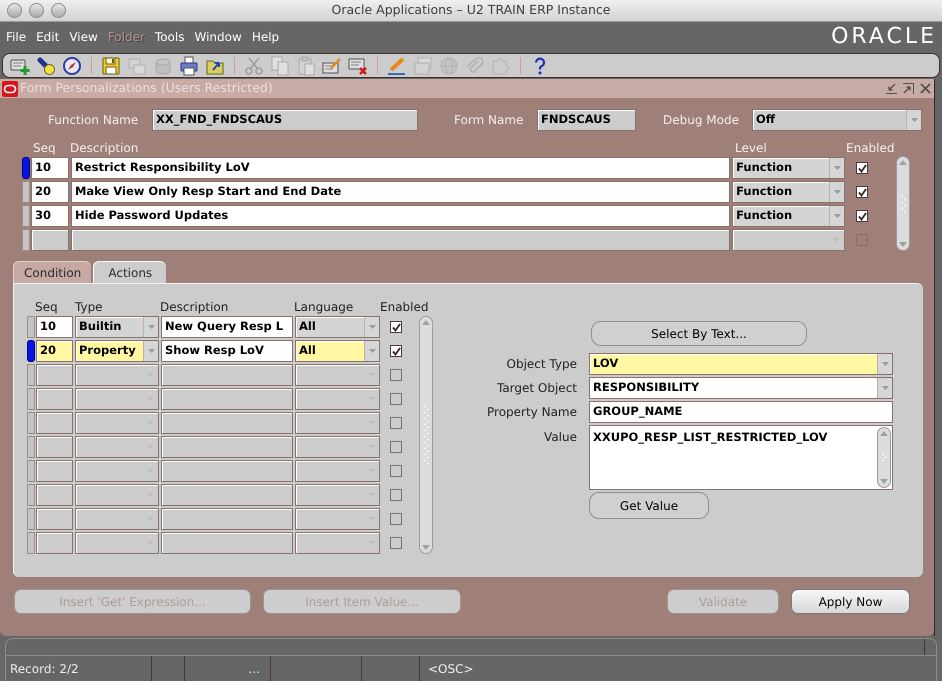  I want to click on maximize-icon, so click(908, 88).